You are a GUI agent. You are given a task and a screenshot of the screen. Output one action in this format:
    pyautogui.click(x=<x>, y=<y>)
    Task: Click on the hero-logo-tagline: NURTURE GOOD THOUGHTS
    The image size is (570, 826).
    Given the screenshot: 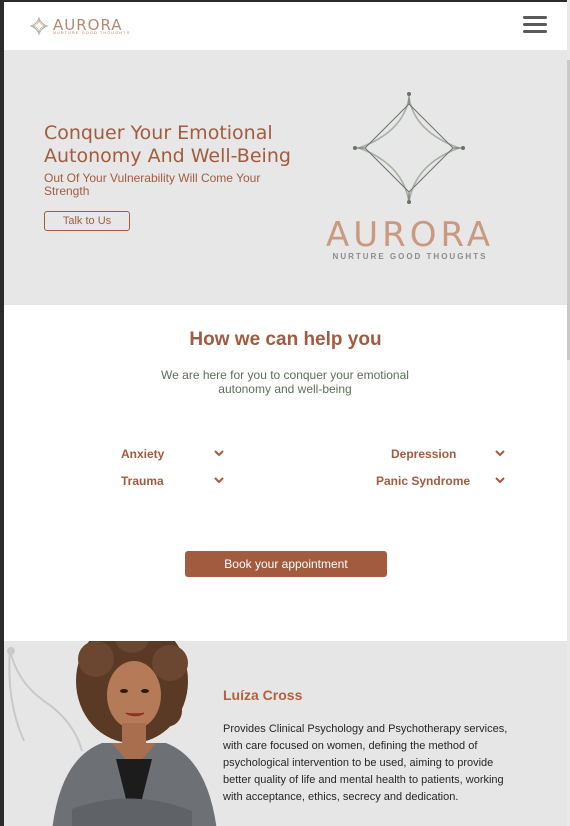 What is the action you would take?
    pyautogui.click(x=410, y=256)
    